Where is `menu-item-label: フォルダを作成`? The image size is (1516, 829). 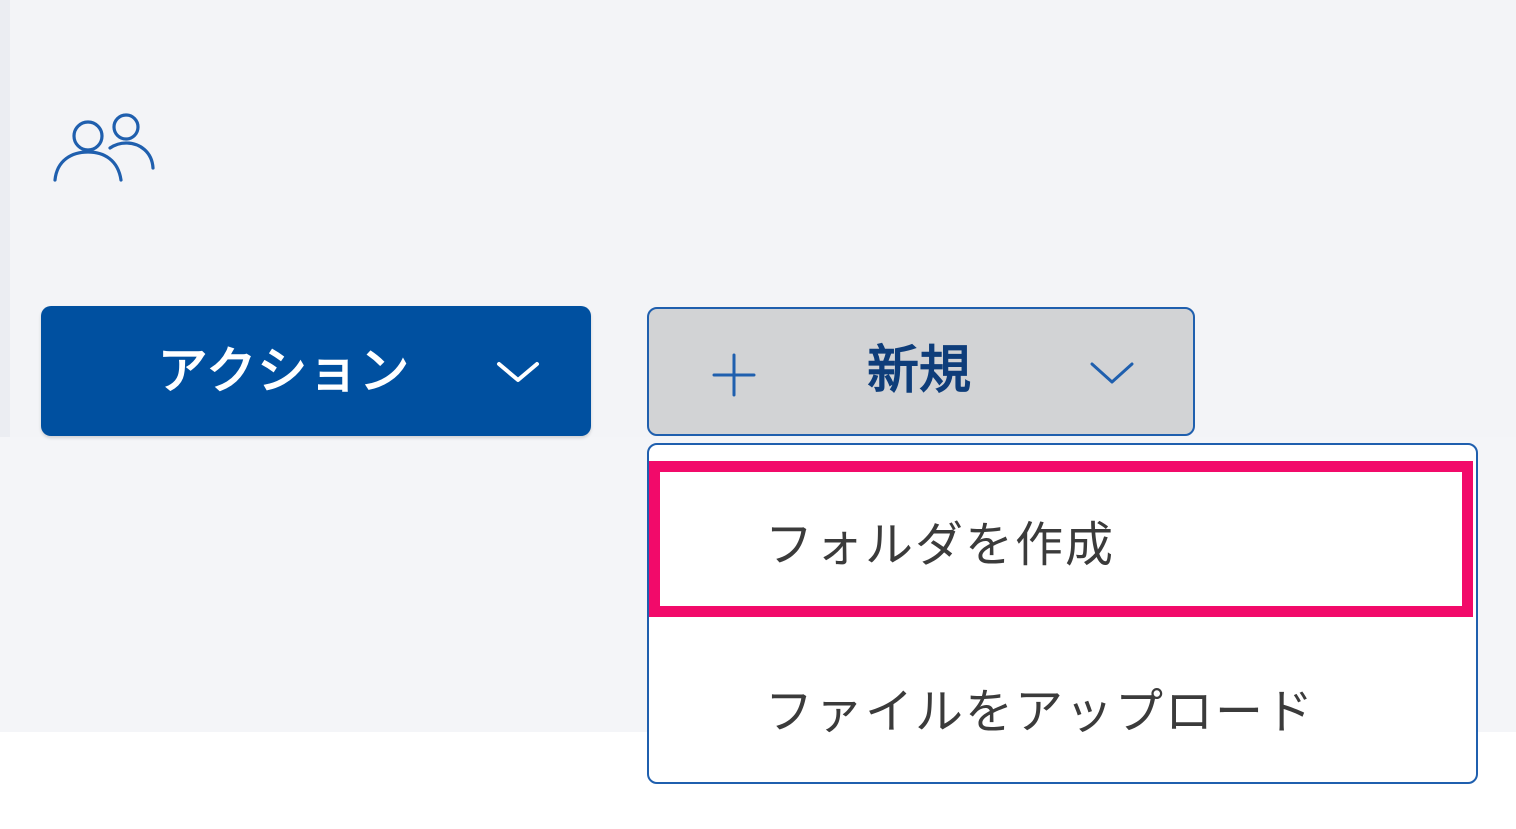
menu-item-label: フォルダを作成 is located at coordinates (940, 545).